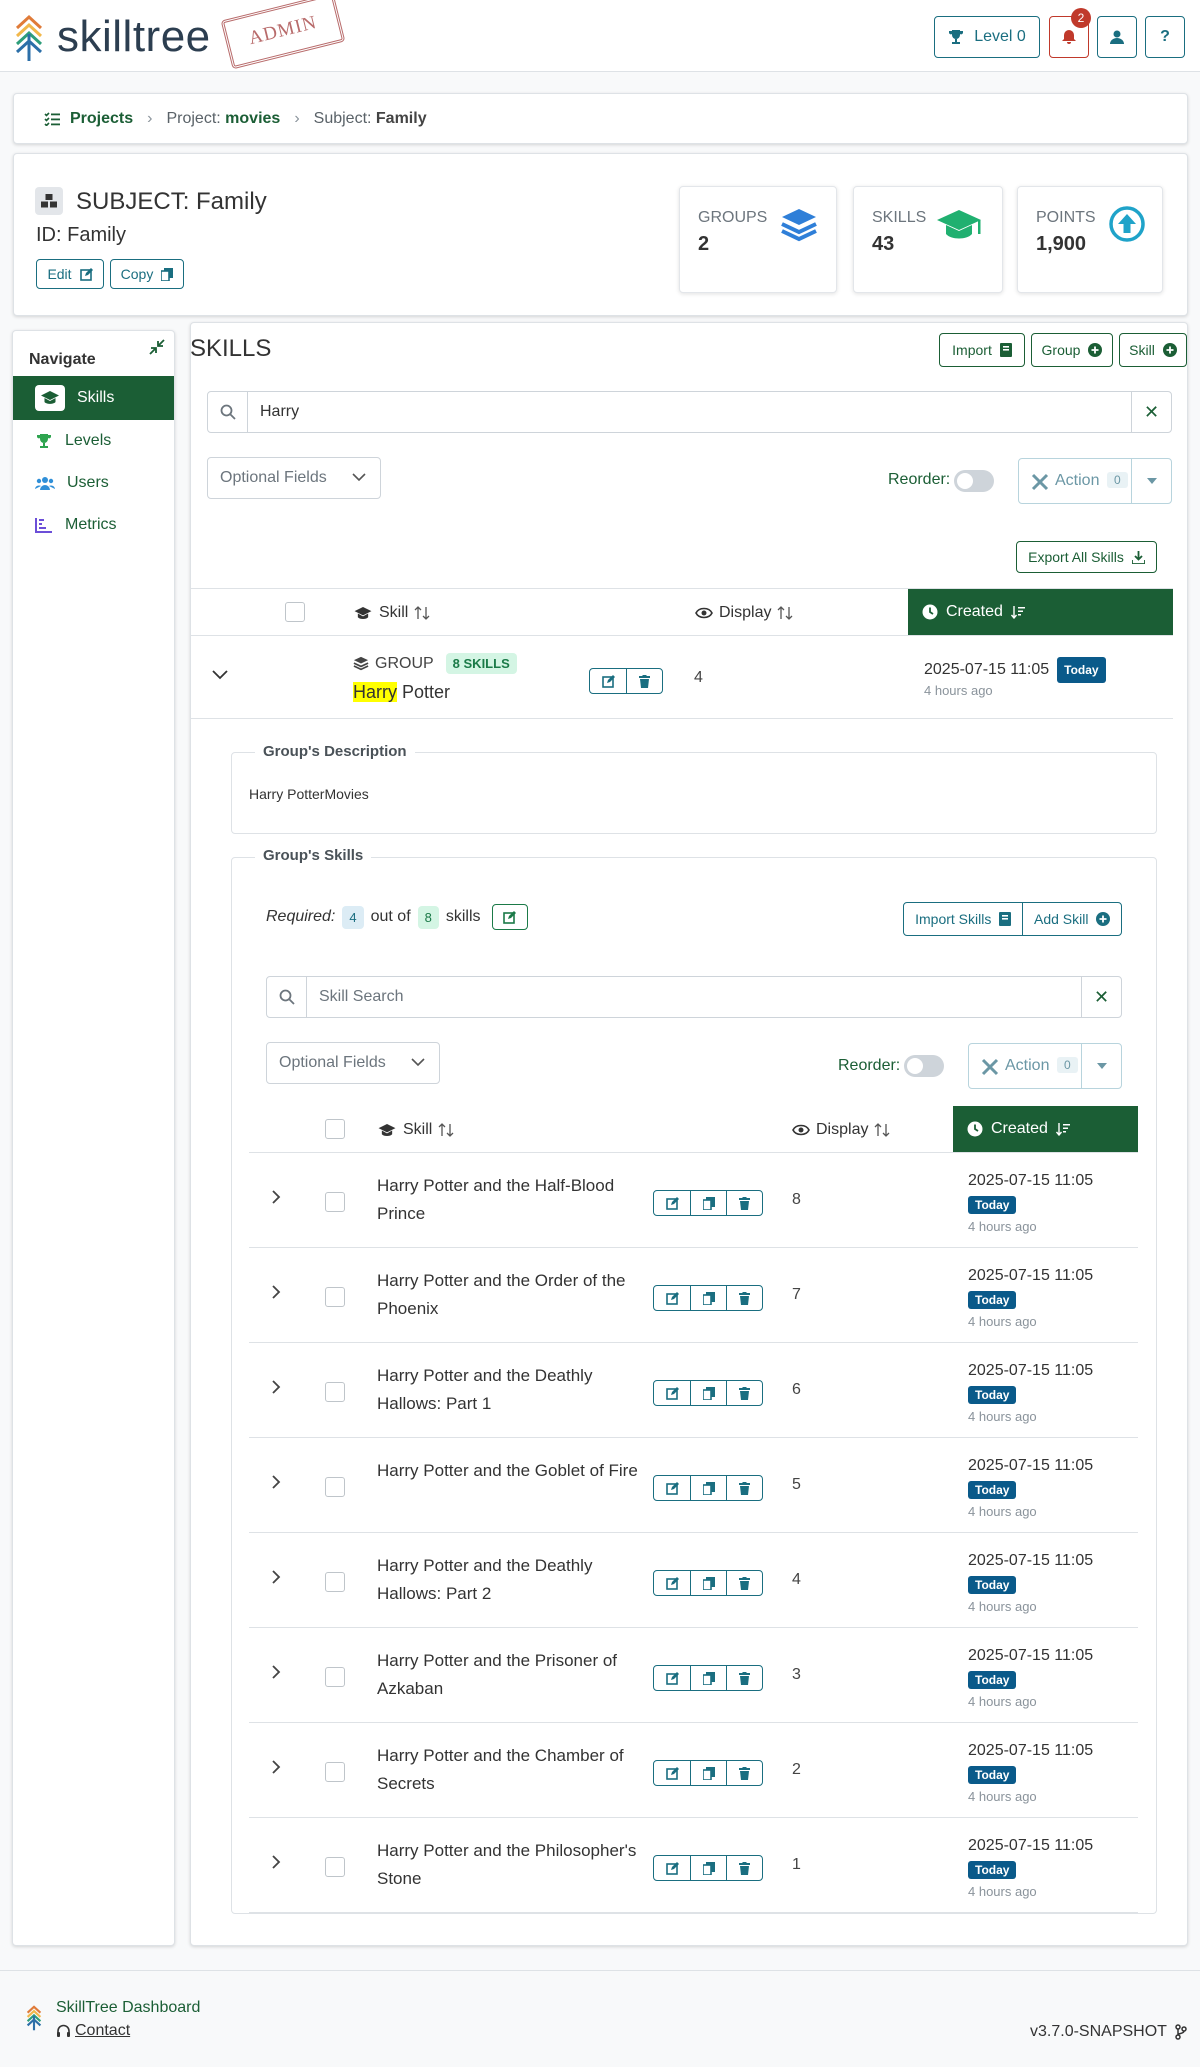  Describe the element at coordinates (796, 1484) in the screenshot. I see `skill-display-order: 5` at that location.